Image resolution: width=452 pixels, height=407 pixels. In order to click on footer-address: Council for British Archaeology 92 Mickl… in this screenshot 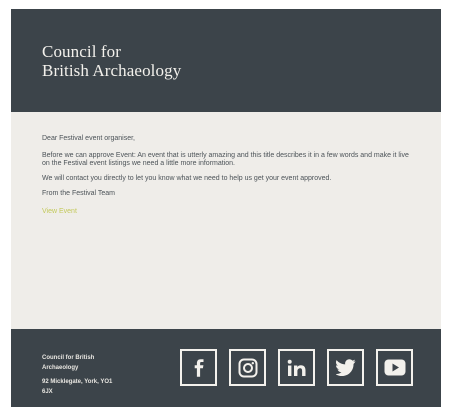, I will do `click(92, 375)`.